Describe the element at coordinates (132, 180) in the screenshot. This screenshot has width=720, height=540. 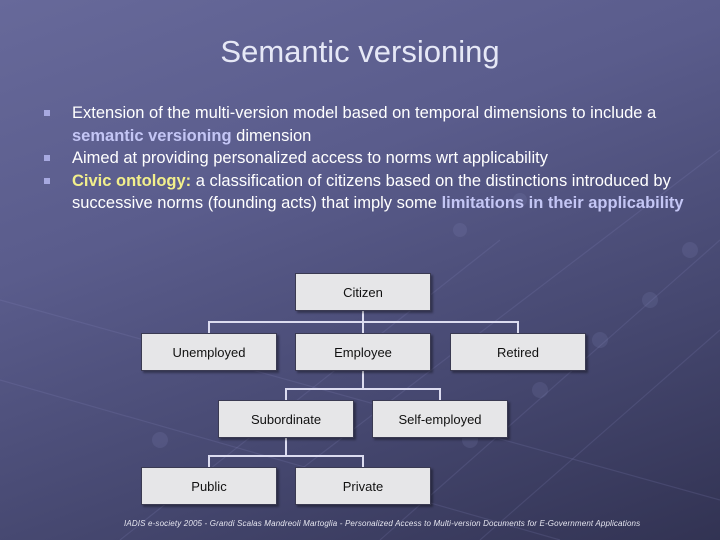
I see `highlight-text: Civic ontology:` at that location.